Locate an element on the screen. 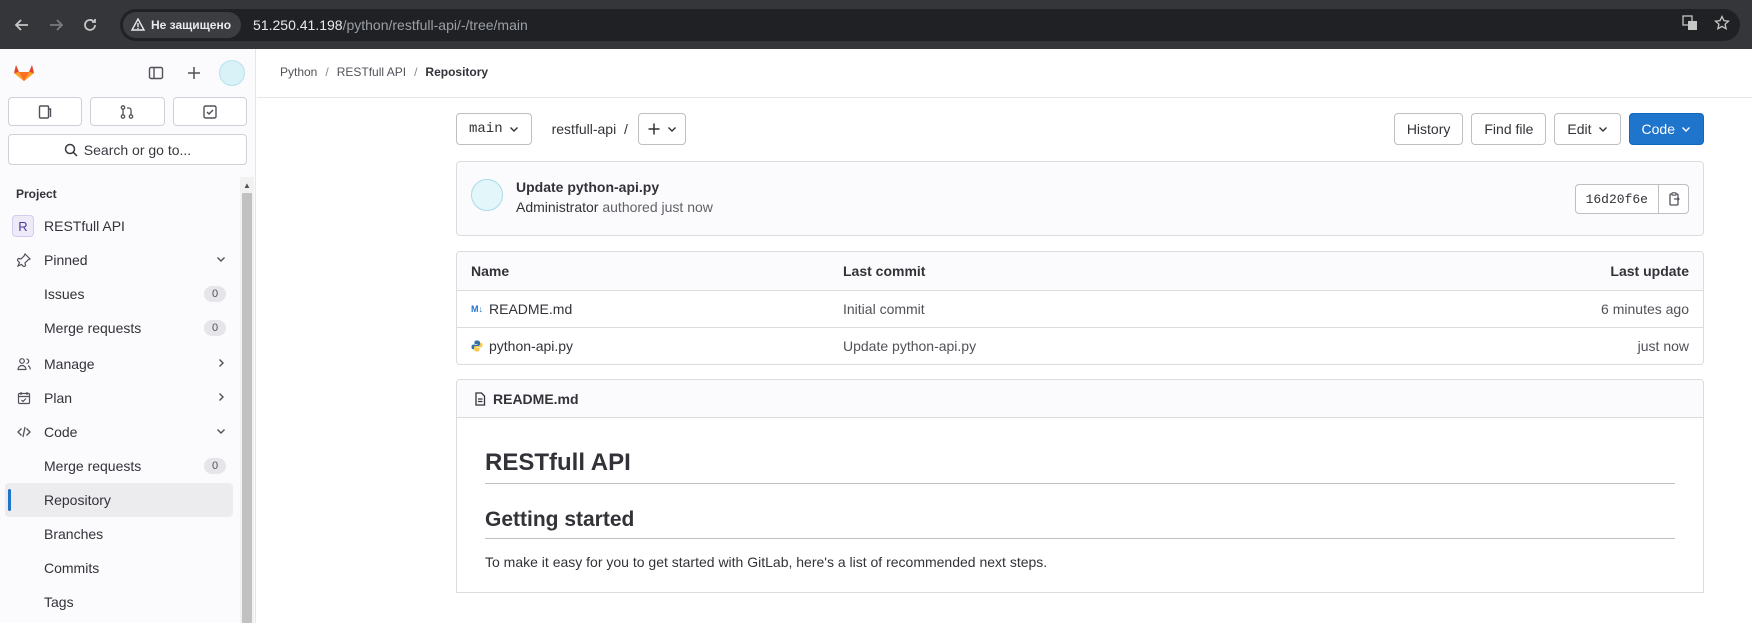  sidebar-item-branches: Branches is located at coordinates (120, 534).